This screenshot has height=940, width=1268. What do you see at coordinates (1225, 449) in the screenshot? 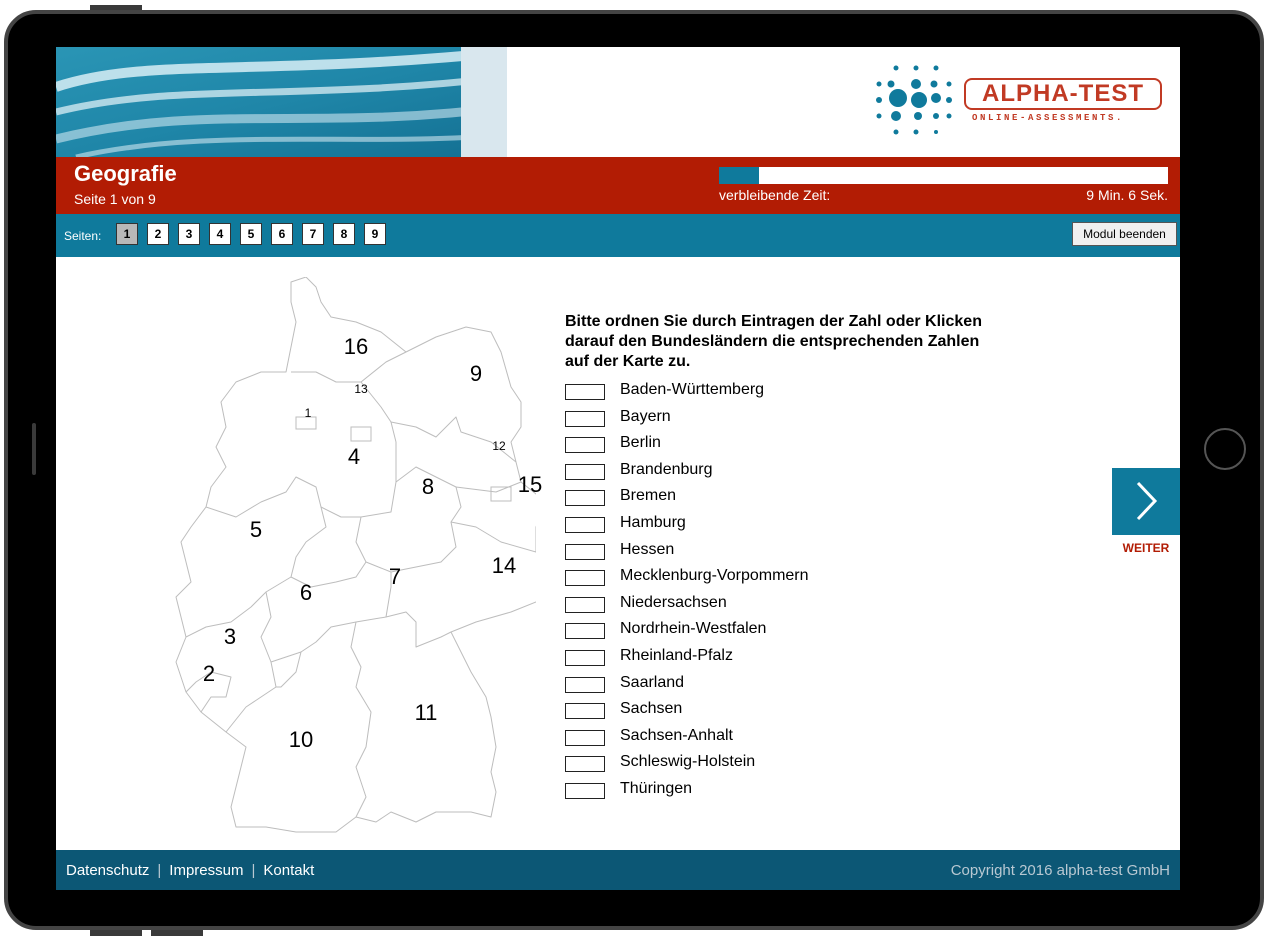
I see `tablet-home-button` at bounding box center [1225, 449].